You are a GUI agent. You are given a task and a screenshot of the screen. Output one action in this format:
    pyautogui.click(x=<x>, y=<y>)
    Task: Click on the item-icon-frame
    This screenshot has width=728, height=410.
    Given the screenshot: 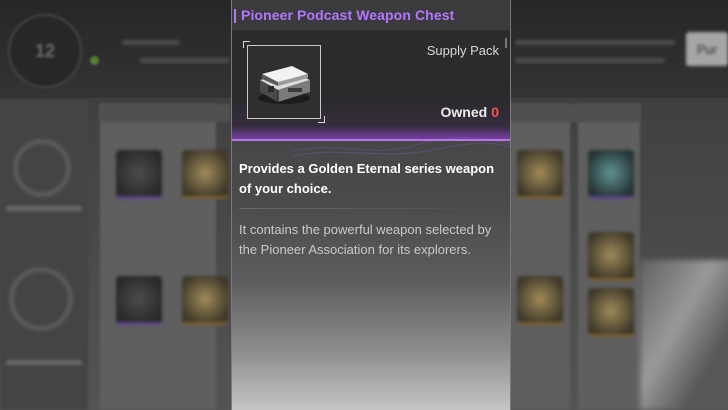 What is the action you would take?
    pyautogui.click(x=284, y=82)
    